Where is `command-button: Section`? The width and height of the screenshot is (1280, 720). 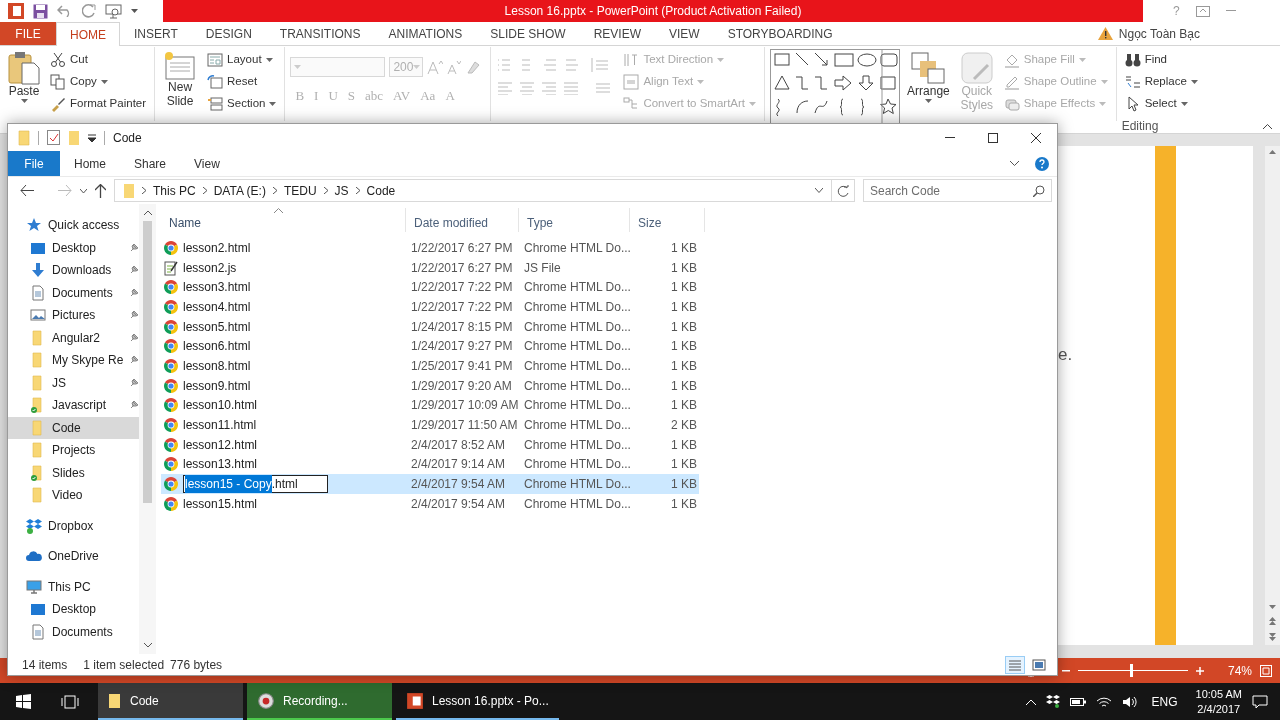 command-button: Section is located at coordinates (242, 103).